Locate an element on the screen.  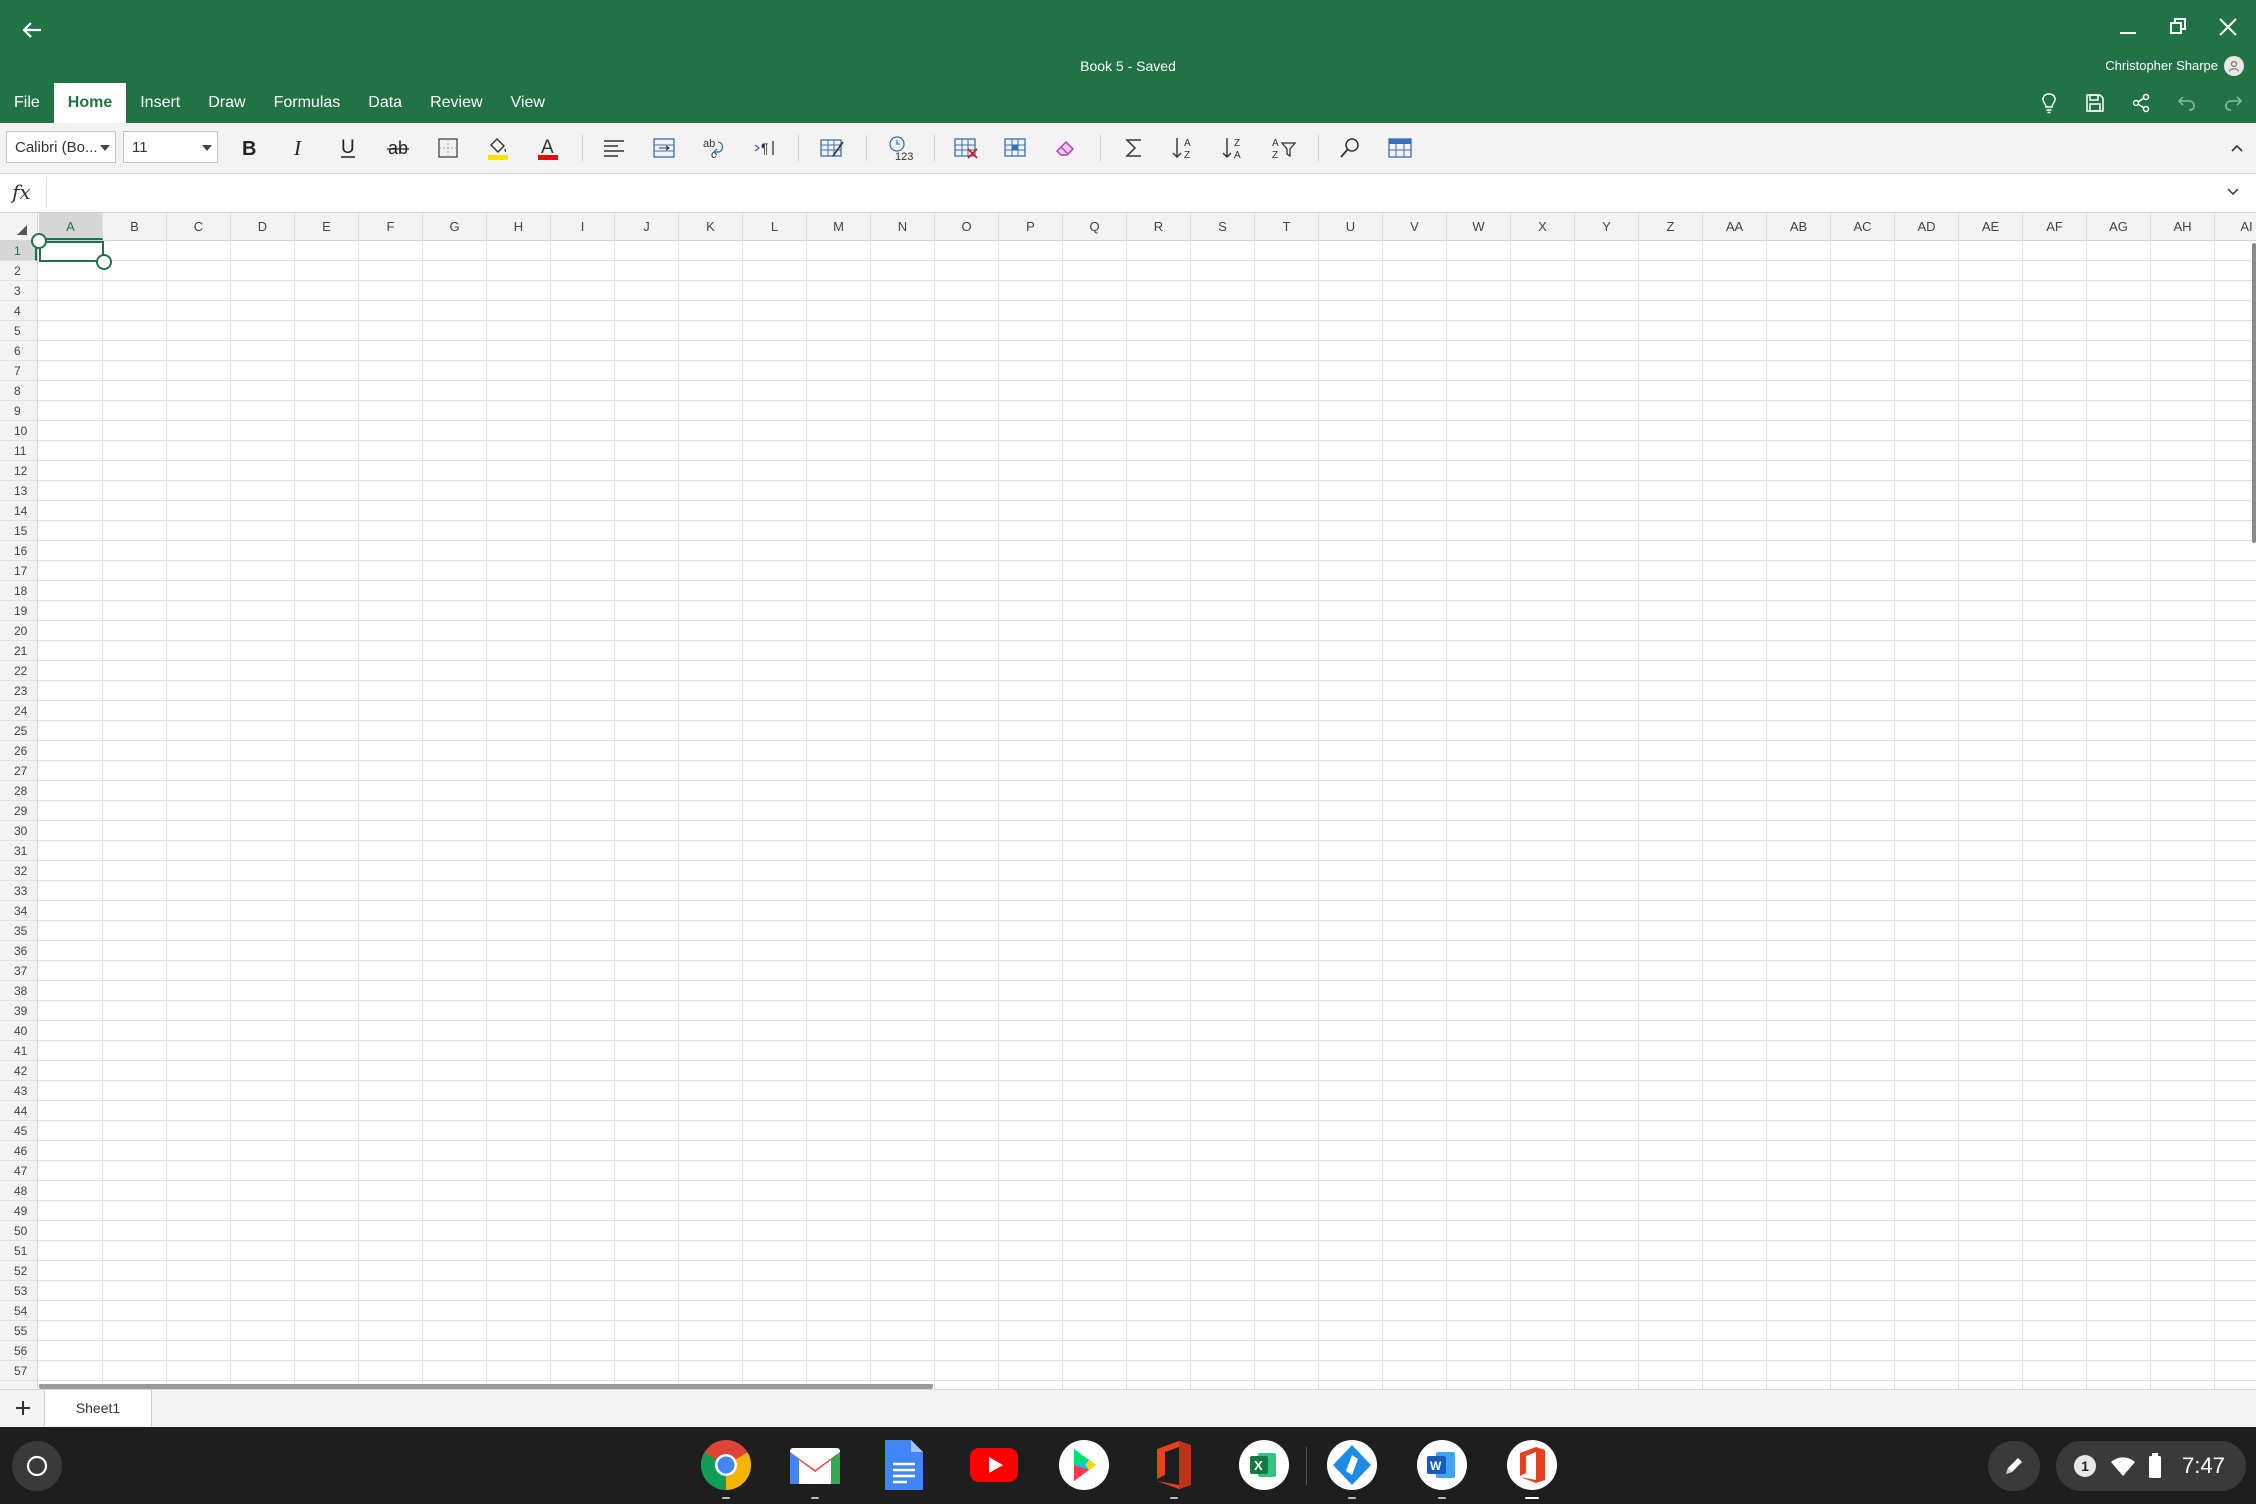
status-tray: 1 7:47 is located at coordinates (2151, 1466).